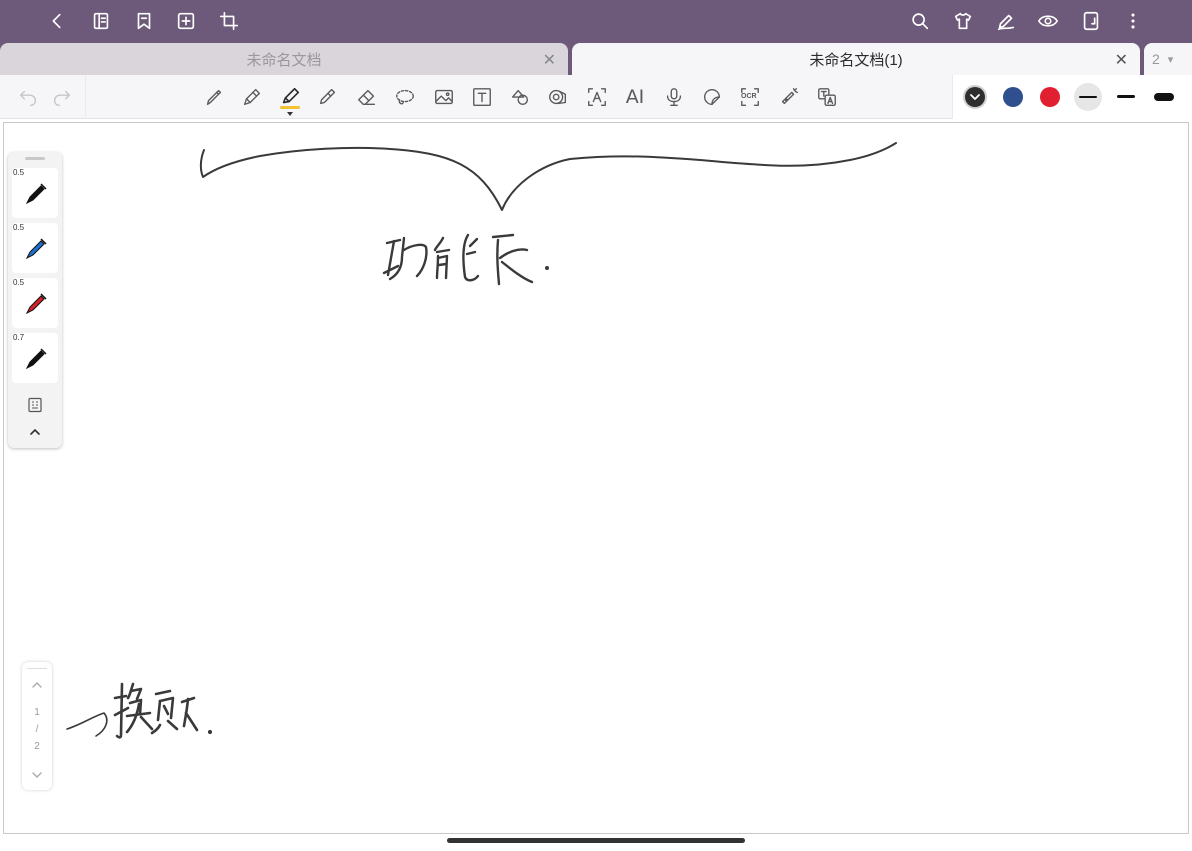  I want to click on undo-icon, so click(28, 97).